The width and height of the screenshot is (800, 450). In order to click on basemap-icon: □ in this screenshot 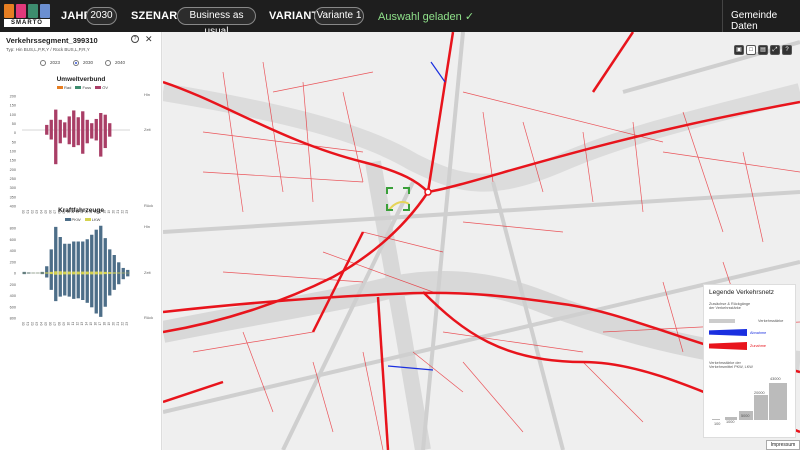, I will do `click(751, 50)`.